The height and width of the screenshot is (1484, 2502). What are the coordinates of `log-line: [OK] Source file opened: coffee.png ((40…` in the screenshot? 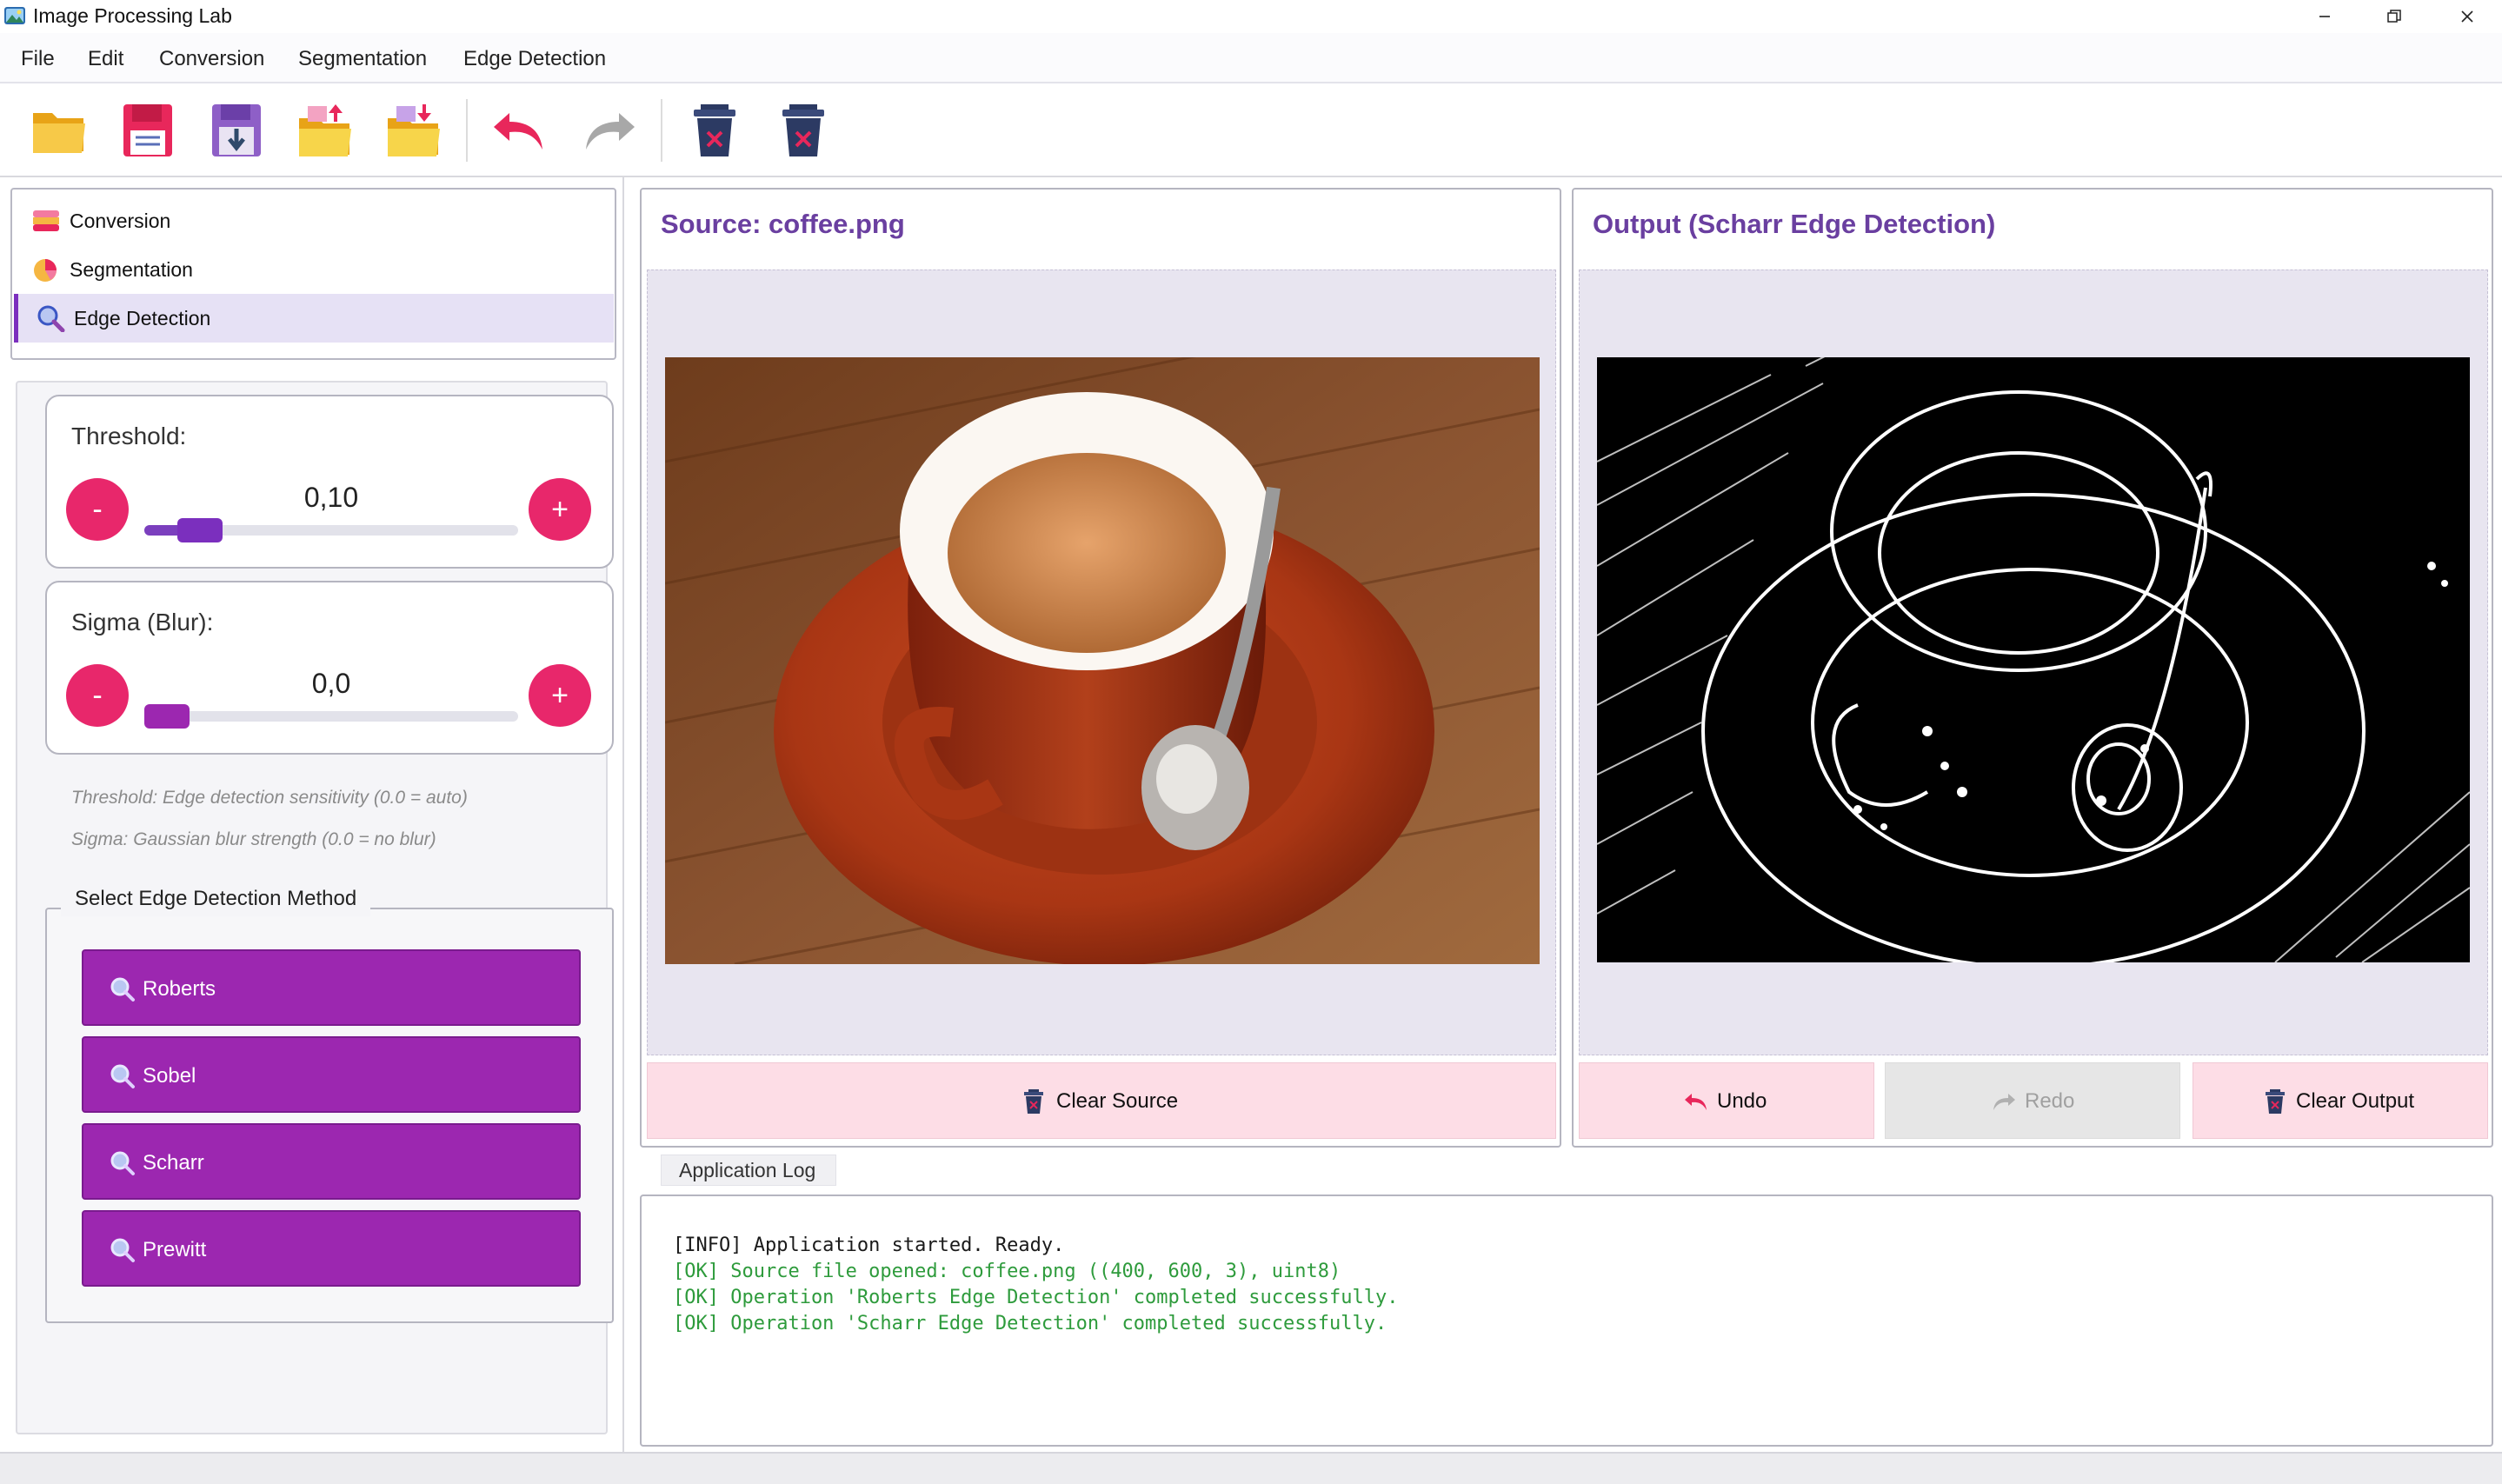 It's located at (1007, 1271).